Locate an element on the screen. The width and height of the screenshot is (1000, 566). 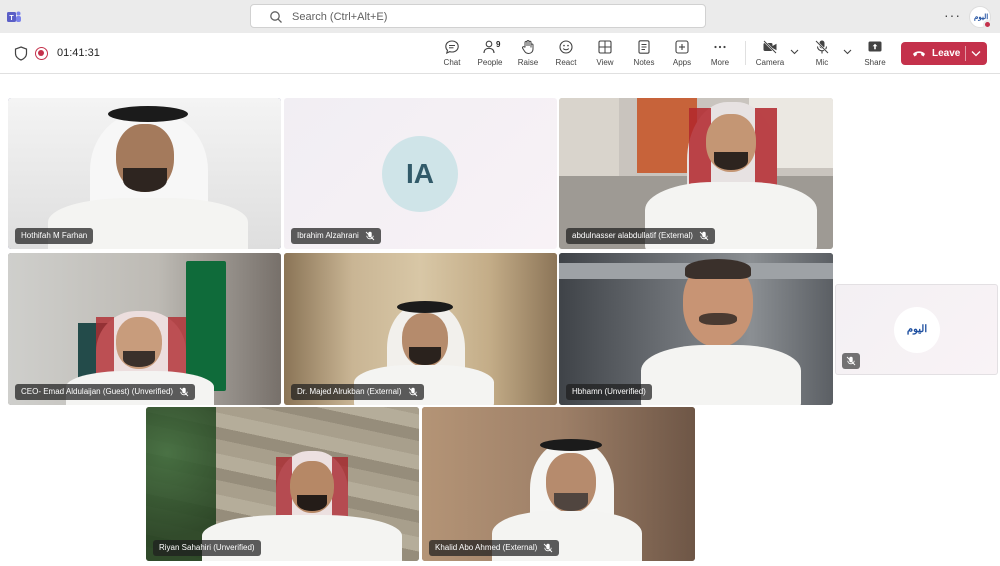
status-badge is located at coordinates (987, 24).